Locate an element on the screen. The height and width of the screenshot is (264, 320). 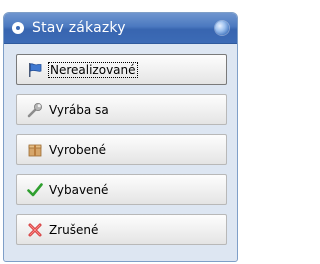
status-button-vyraba-sa: Vyrába sa is located at coordinates (121, 109).